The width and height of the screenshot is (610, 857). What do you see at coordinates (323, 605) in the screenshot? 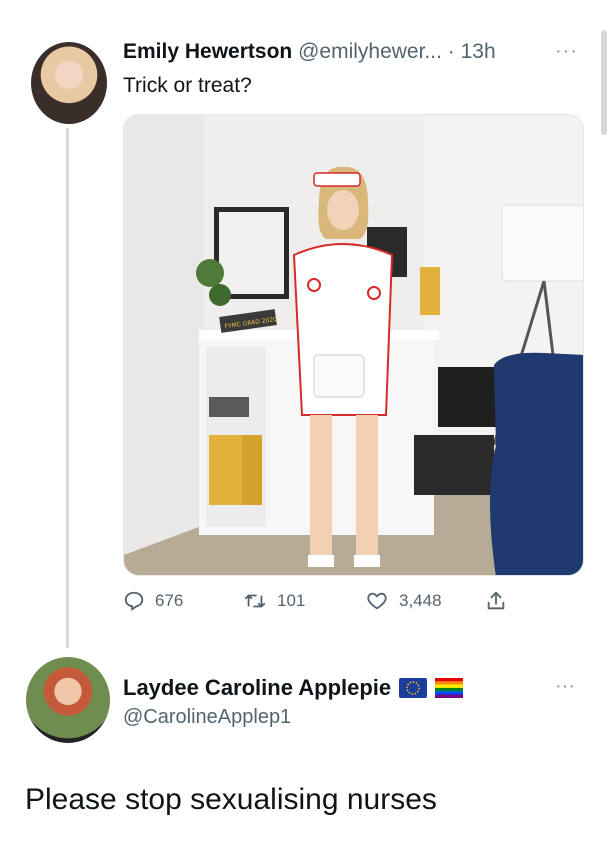
I see `tweet-actions: 676 101 3,448` at bounding box center [323, 605].